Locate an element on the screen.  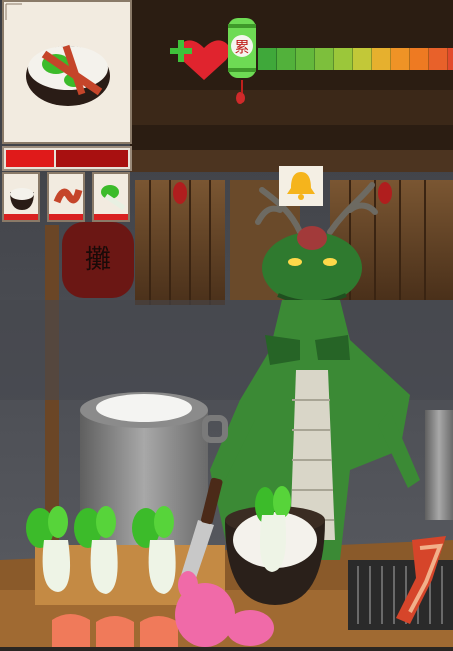
order-timer-bar is located at coordinates (67, 158).